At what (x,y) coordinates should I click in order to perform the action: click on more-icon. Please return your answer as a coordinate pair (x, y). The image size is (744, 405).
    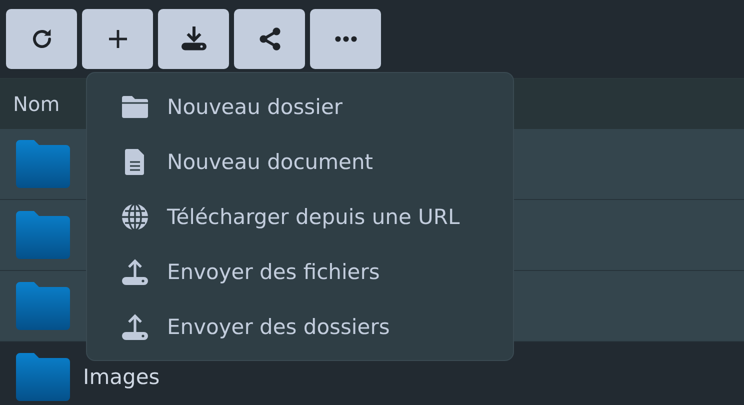
    Looking at the image, I should click on (345, 39).